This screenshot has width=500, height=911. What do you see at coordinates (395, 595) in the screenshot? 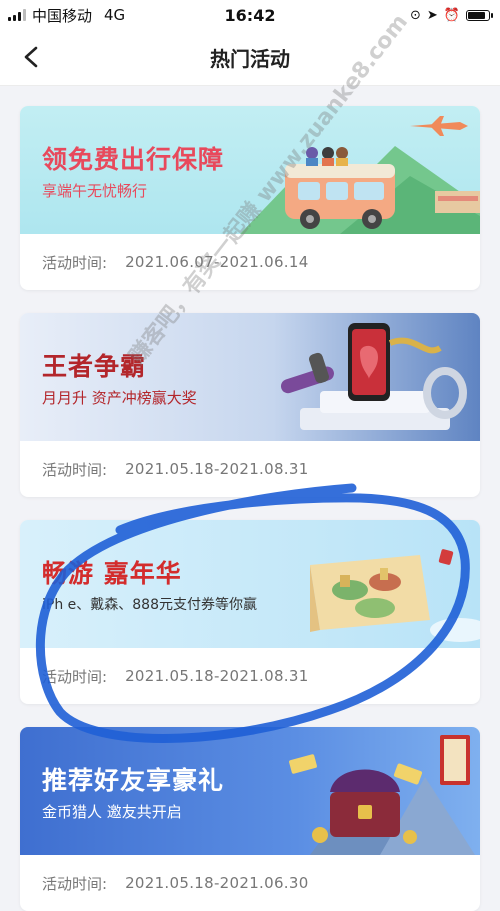
I see `treasure-map-illustration` at bounding box center [395, 595].